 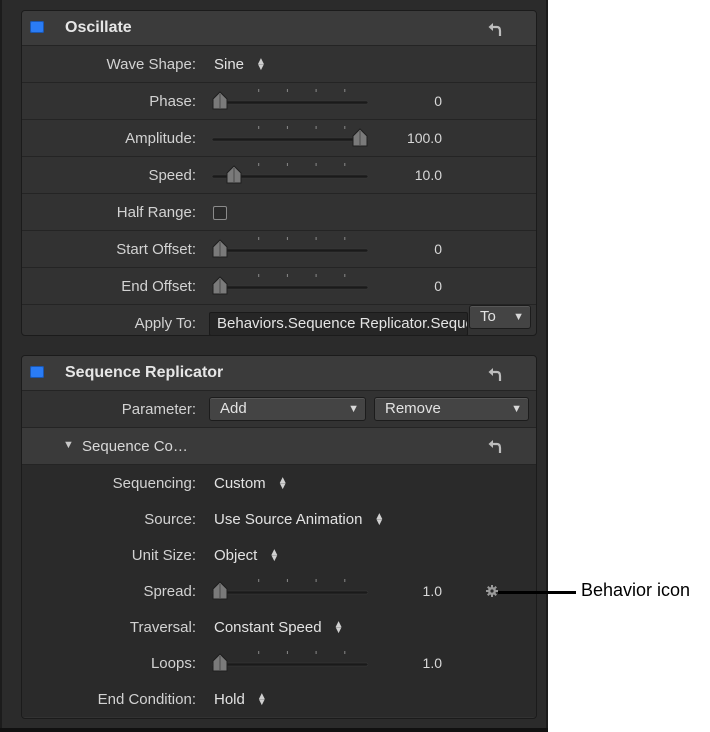 I want to click on amplitude-label: Amplitude:, so click(x=160, y=138).